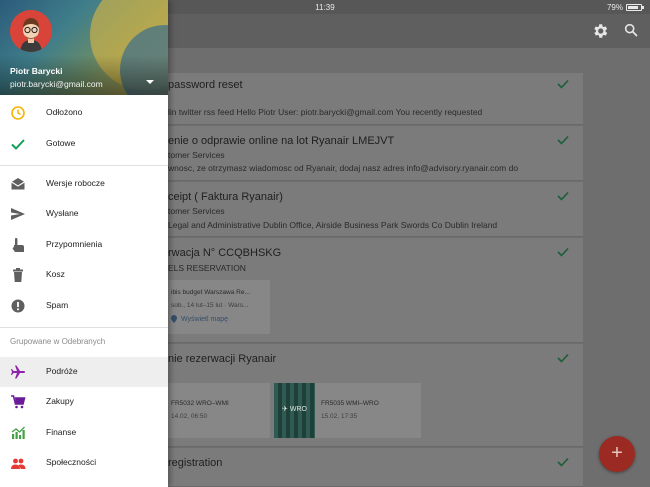  Describe the element at coordinates (225, 253) in the screenshot. I see `item-title: rwacja N° CCQBHSKG` at that location.